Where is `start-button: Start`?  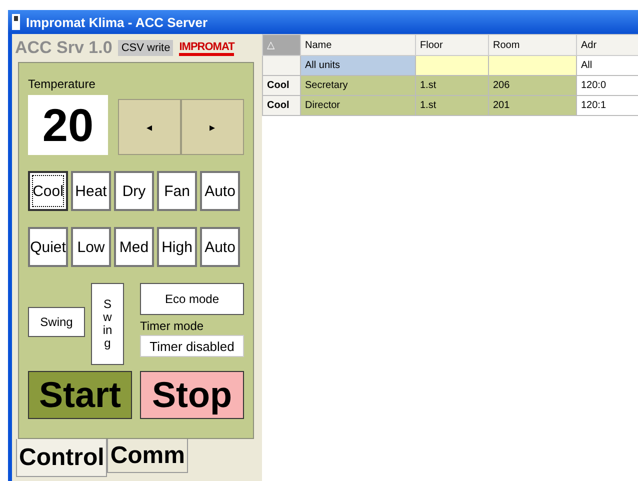
start-button: Start is located at coordinates (80, 395).